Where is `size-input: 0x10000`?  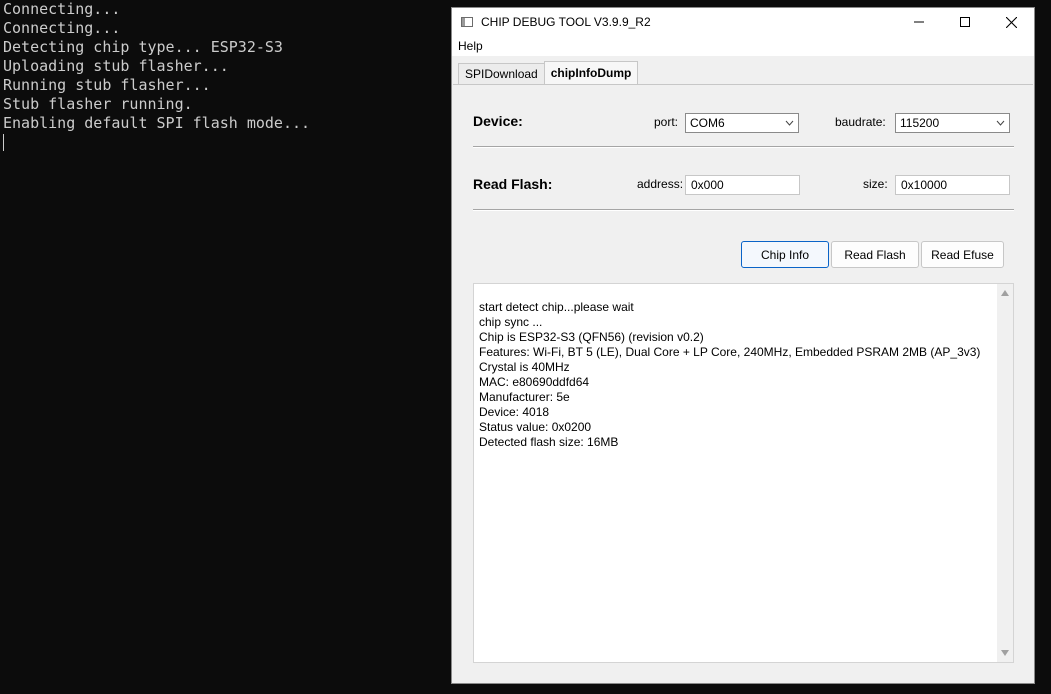
size-input: 0x10000 is located at coordinates (952, 185).